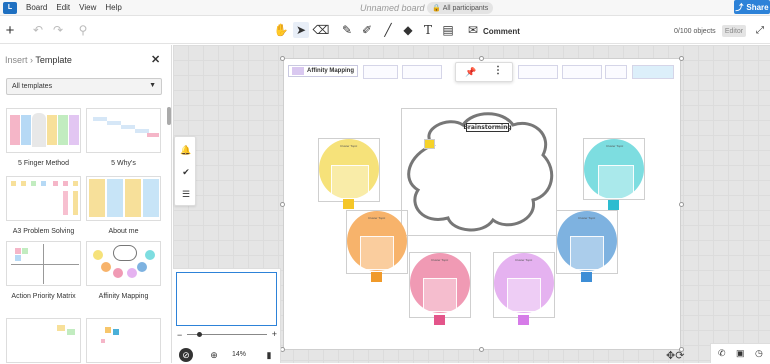 The width and height of the screenshot is (770, 364). Describe the element at coordinates (301, 30) in the screenshot. I see `select-tool-icon: ➤` at that location.